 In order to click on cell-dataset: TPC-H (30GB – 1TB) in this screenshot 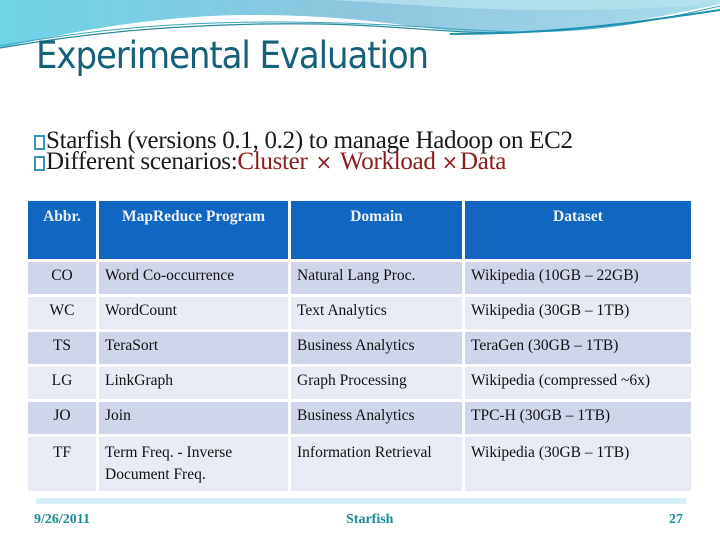, I will do `click(578, 418)`.